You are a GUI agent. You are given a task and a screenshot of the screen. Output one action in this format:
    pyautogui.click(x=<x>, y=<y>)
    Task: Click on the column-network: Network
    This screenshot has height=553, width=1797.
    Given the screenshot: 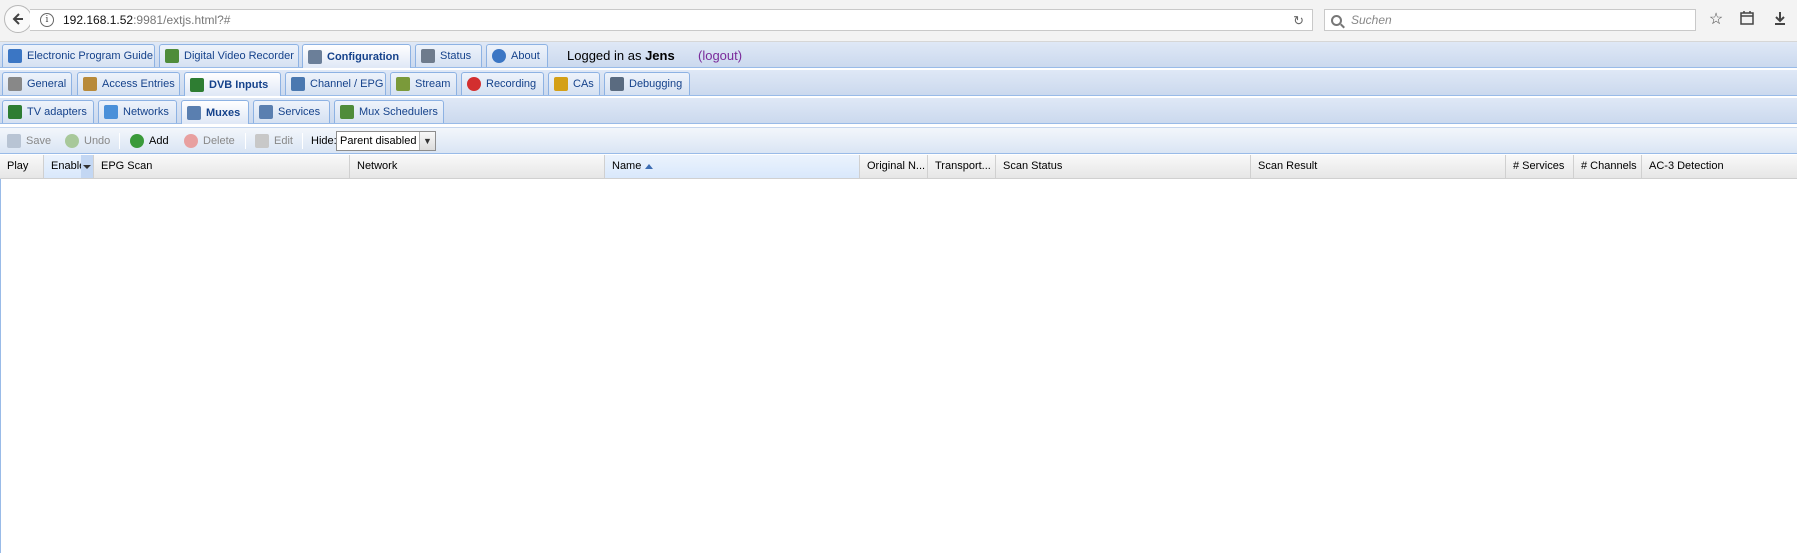 What is the action you would take?
    pyautogui.click(x=477, y=166)
    